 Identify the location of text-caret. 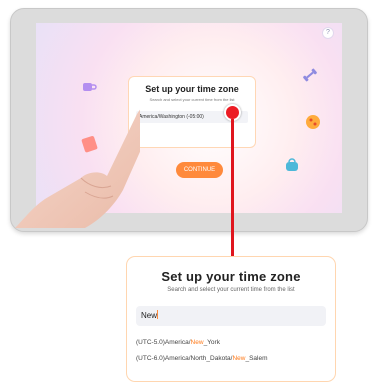
(158, 314).